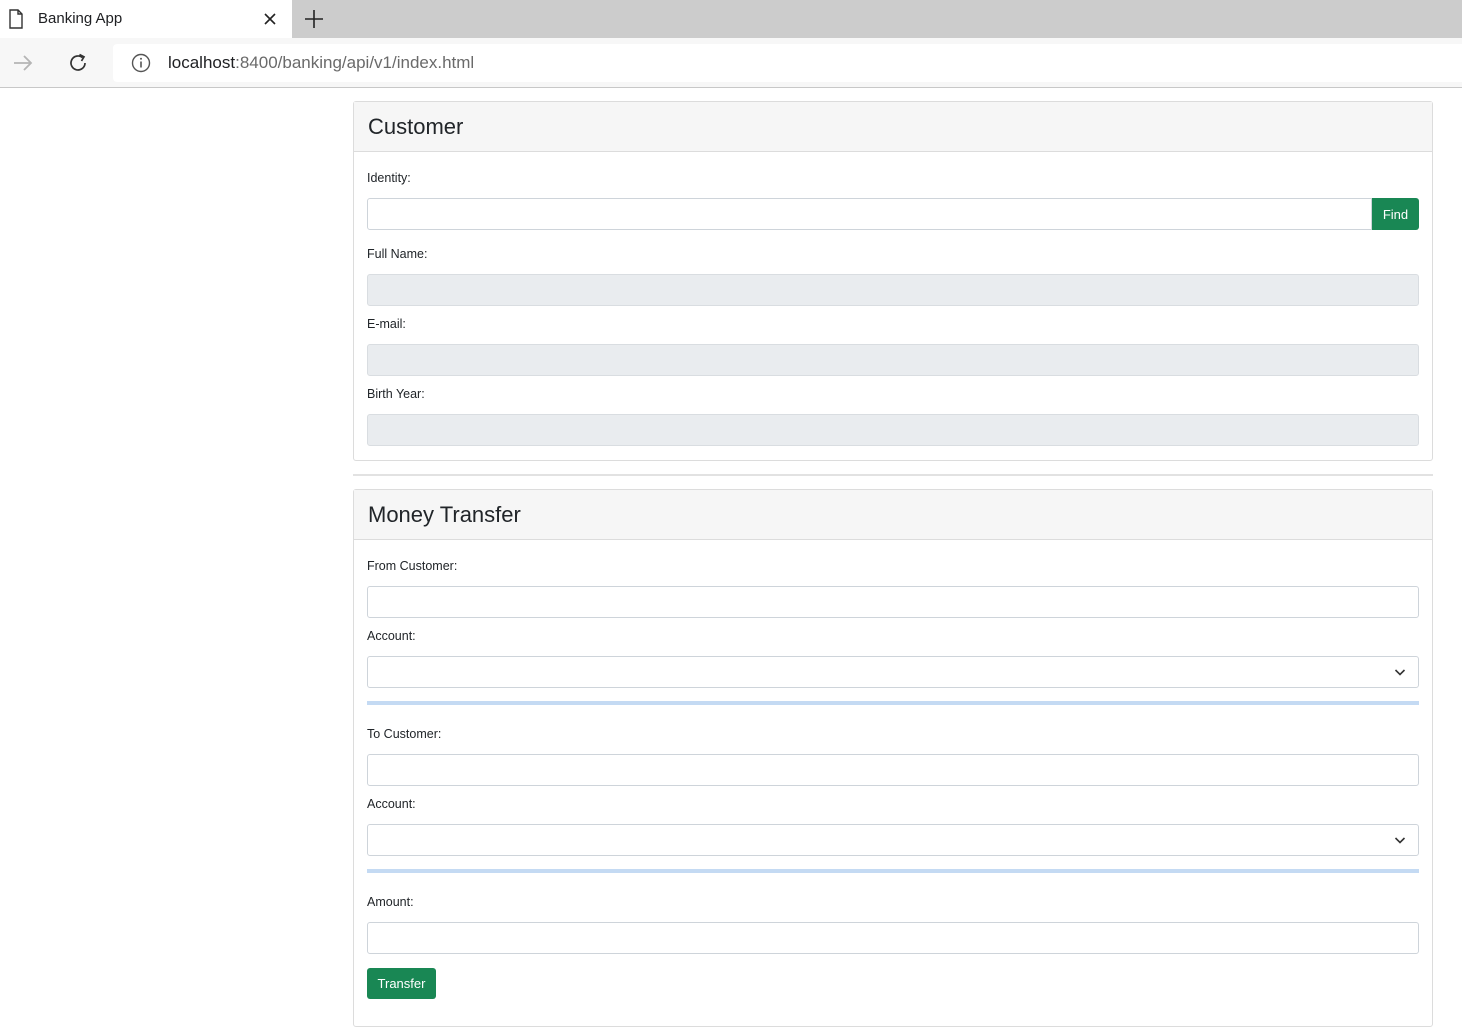  I want to click on amount-input, so click(893, 938).